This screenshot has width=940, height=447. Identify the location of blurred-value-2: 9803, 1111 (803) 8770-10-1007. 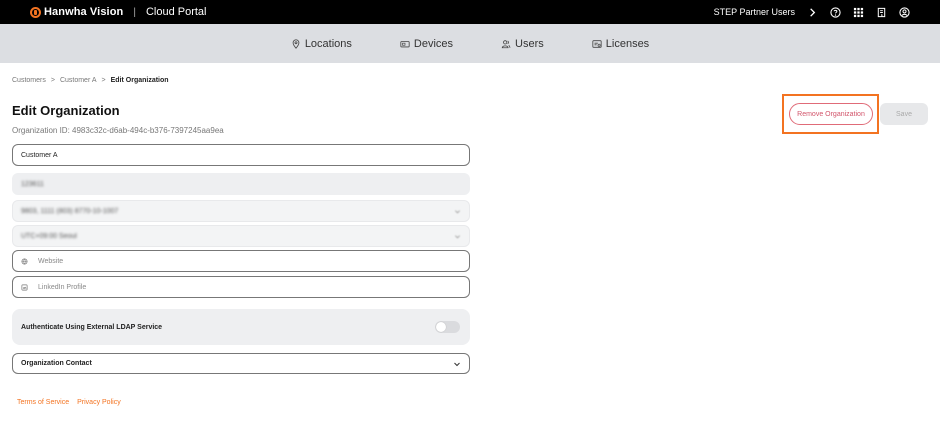
(70, 211).